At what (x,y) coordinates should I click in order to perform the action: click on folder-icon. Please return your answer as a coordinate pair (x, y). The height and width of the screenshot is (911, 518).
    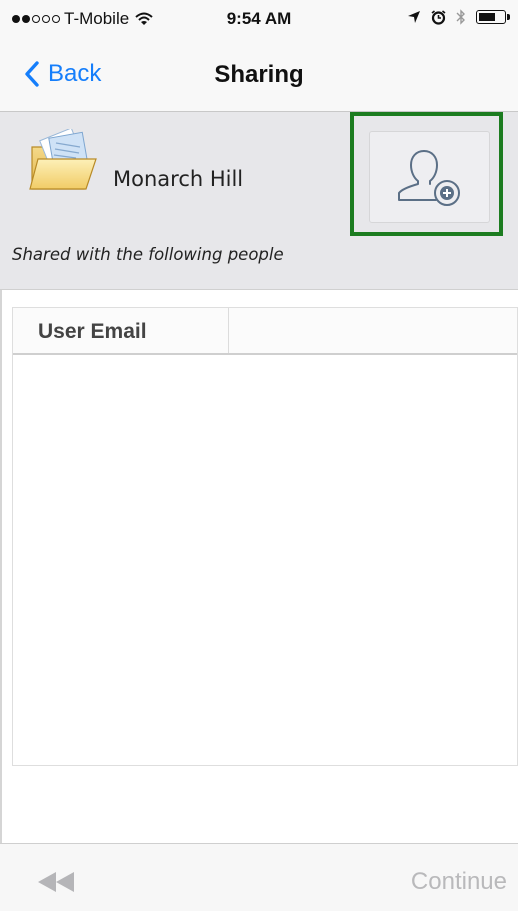
    Looking at the image, I should click on (63, 159).